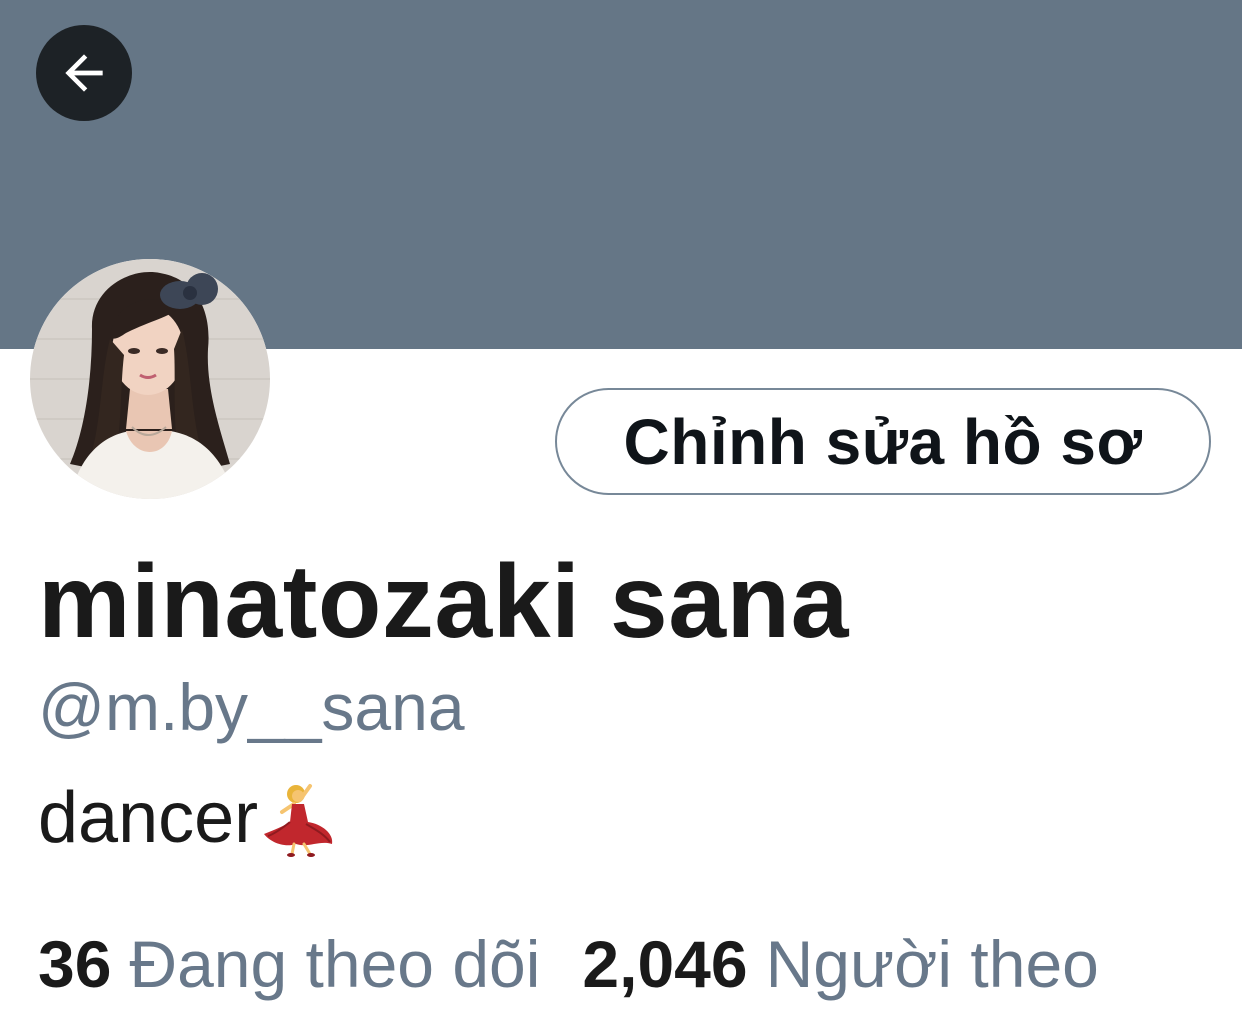  I want to click on bio: dancer, so click(189, 818).